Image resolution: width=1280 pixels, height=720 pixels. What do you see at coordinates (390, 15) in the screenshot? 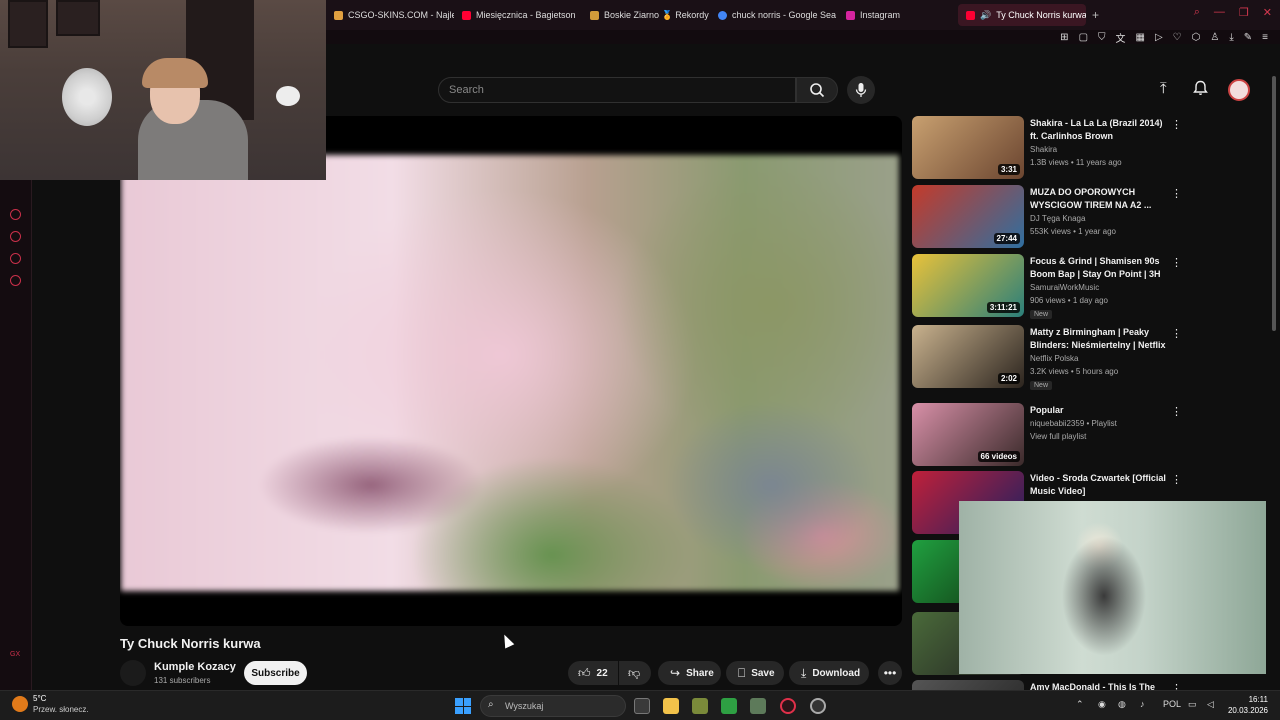
I see `tab-csgo-skins: CSGO-SKINS.COM - Najle` at bounding box center [390, 15].